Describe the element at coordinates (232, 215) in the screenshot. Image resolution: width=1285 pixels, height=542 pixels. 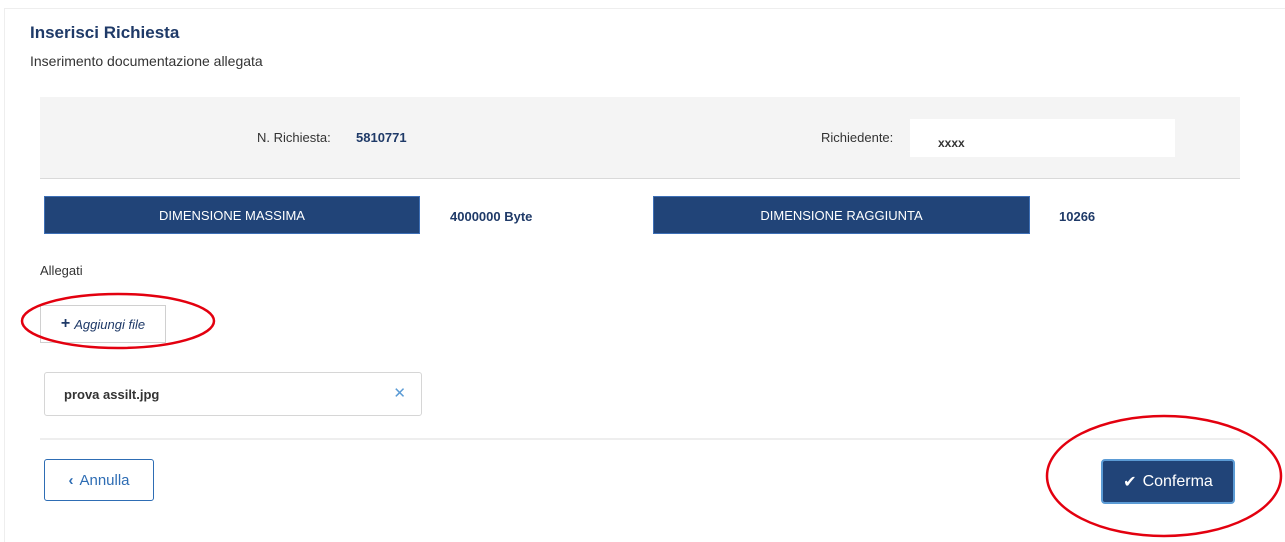
I see `max-dimension-box: DIMENSIONE MASSIMA` at that location.